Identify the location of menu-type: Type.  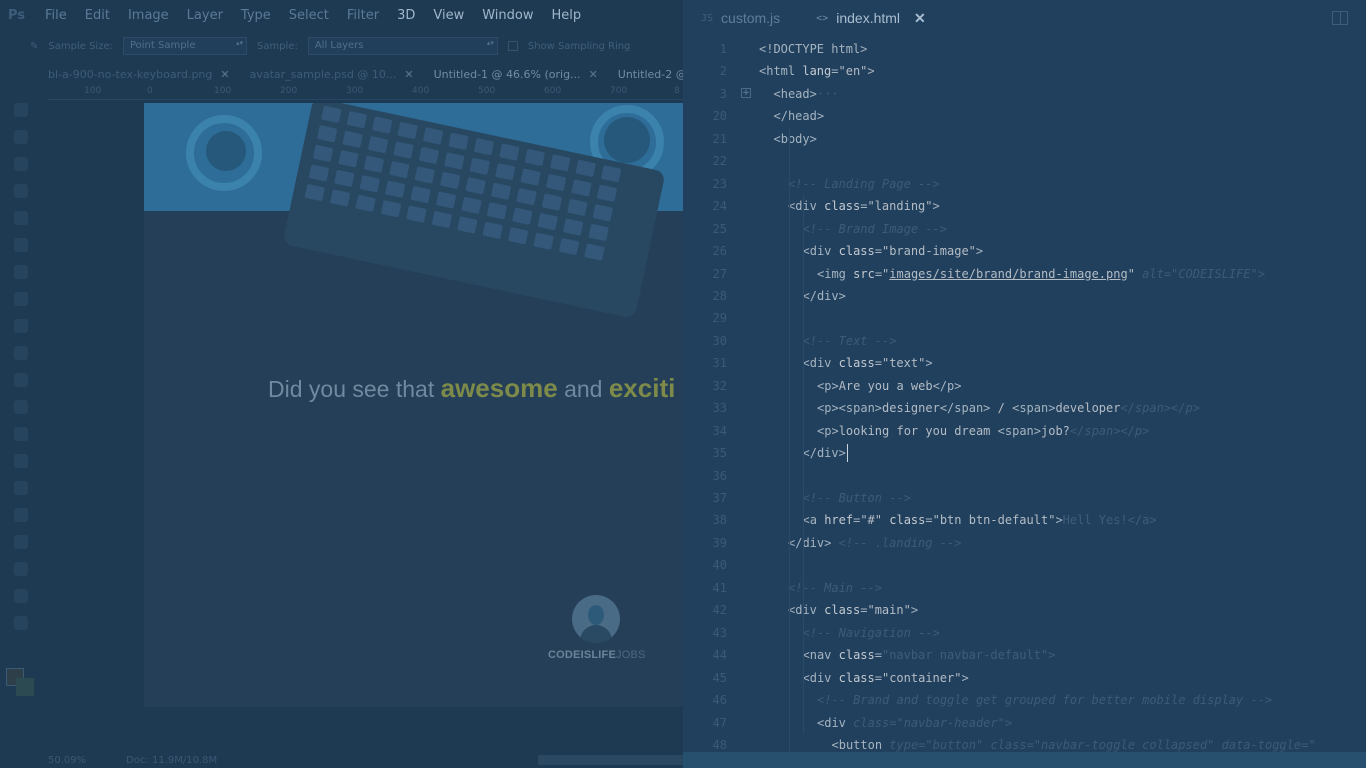
(256, 15).